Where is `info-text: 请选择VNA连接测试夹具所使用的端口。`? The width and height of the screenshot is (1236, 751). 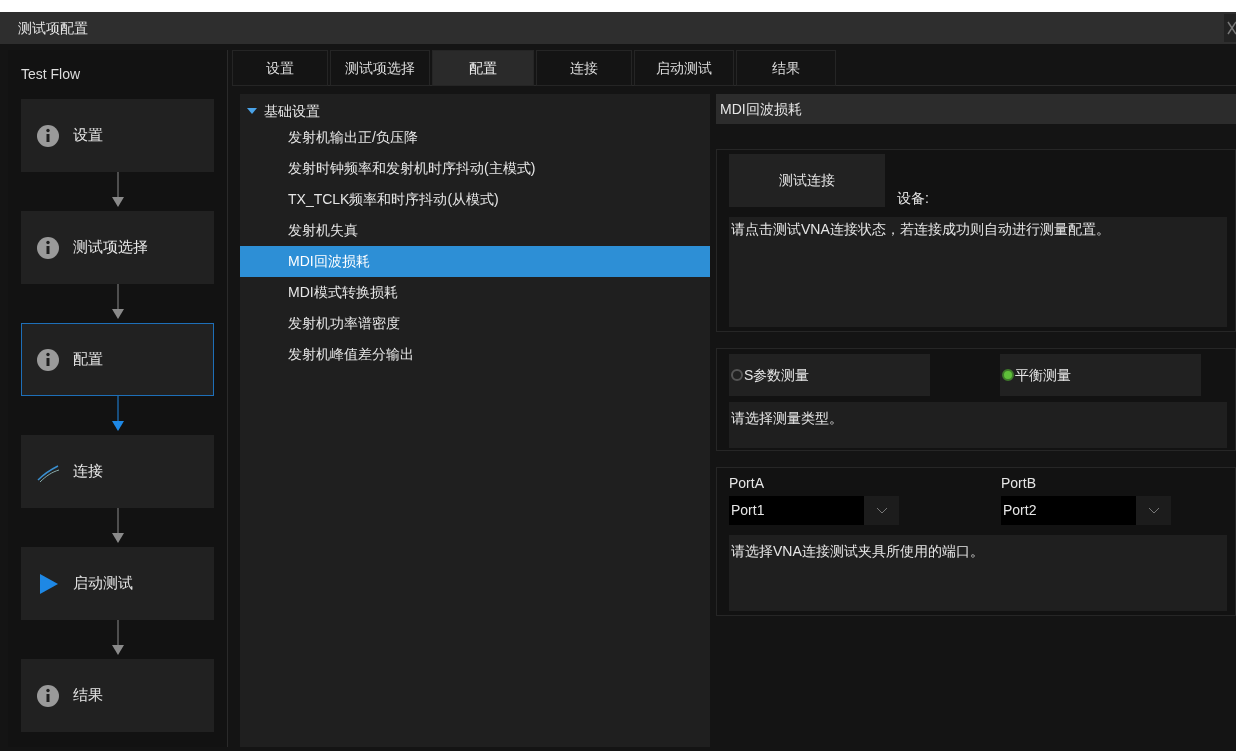
info-text: 请选择VNA连接测试夹具所使用的端口。 is located at coordinates (978, 573).